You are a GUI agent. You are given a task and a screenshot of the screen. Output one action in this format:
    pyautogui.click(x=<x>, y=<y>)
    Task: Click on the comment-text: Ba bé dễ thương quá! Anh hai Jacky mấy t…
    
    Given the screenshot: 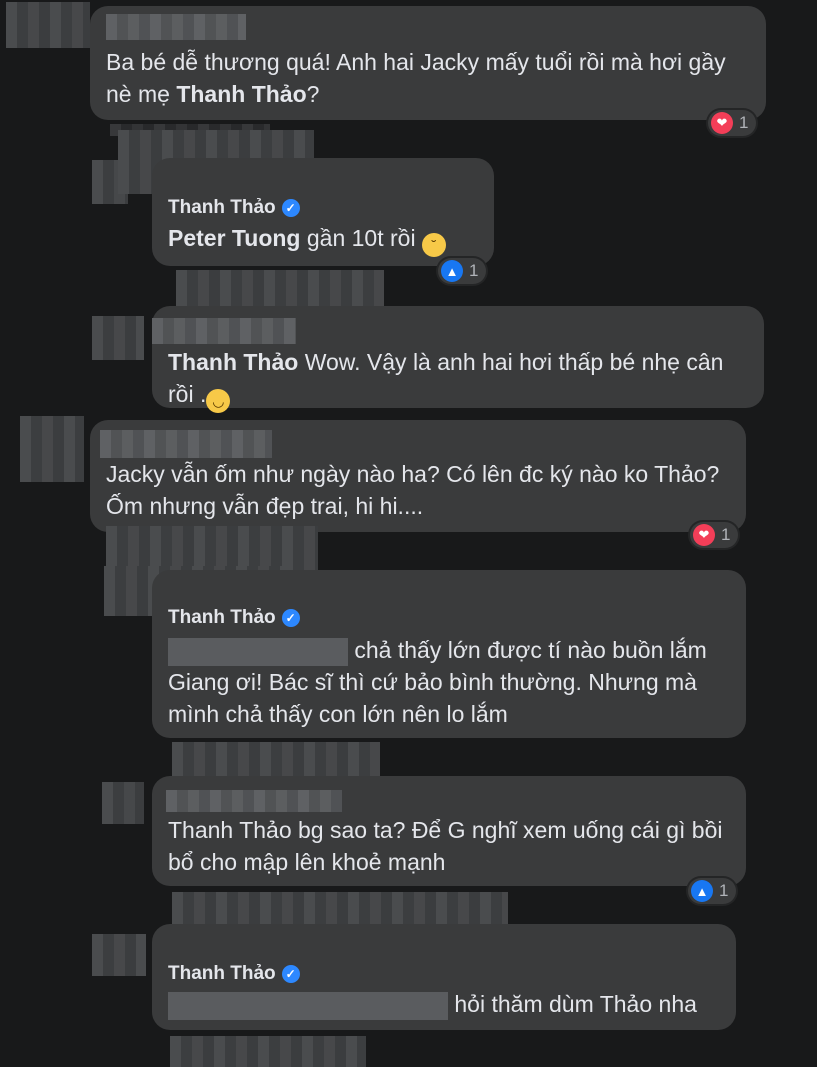 What is the action you would take?
    pyautogui.click(x=416, y=78)
    